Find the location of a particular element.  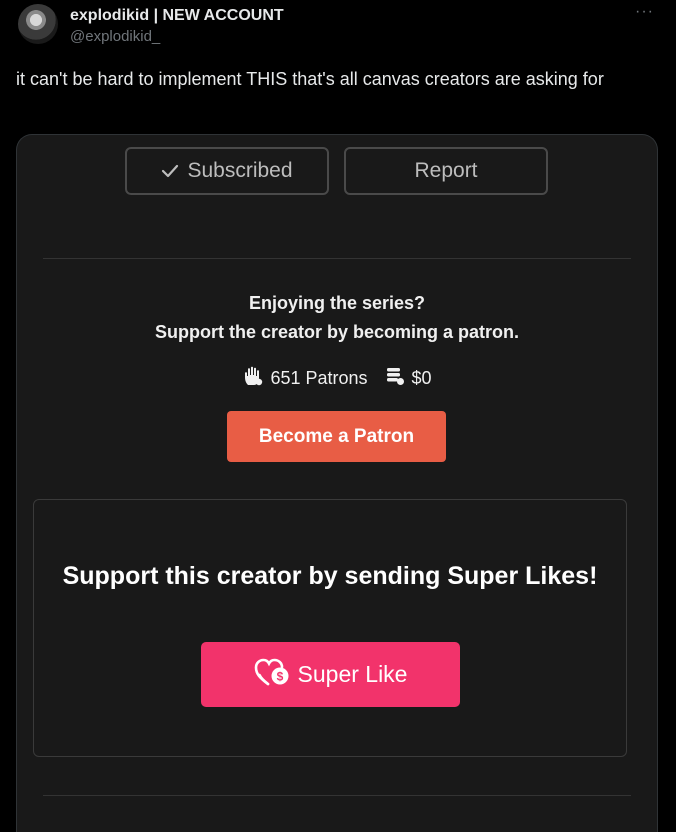

become-patron-label: Become a Patron is located at coordinates (336, 436).